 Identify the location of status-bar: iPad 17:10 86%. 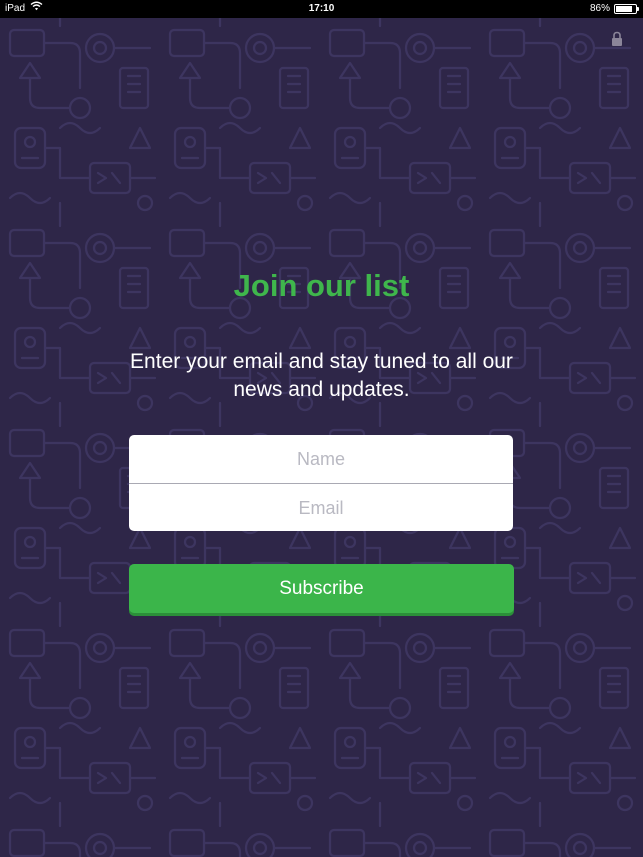
(321, 9).